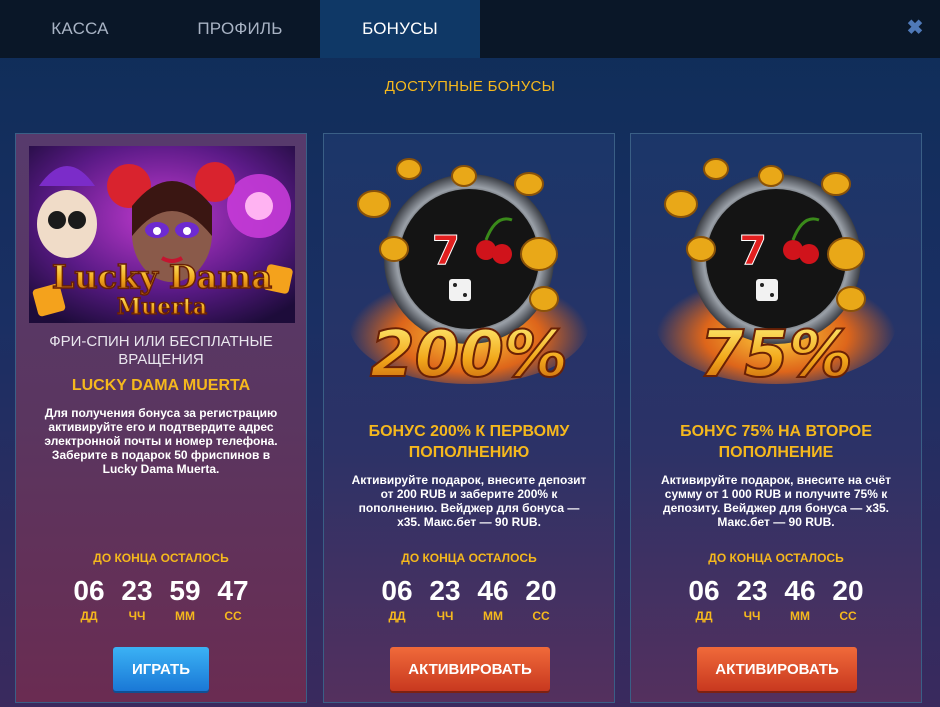  What do you see at coordinates (915, 28) in the screenshot?
I see `close-icon: ✖` at bounding box center [915, 28].